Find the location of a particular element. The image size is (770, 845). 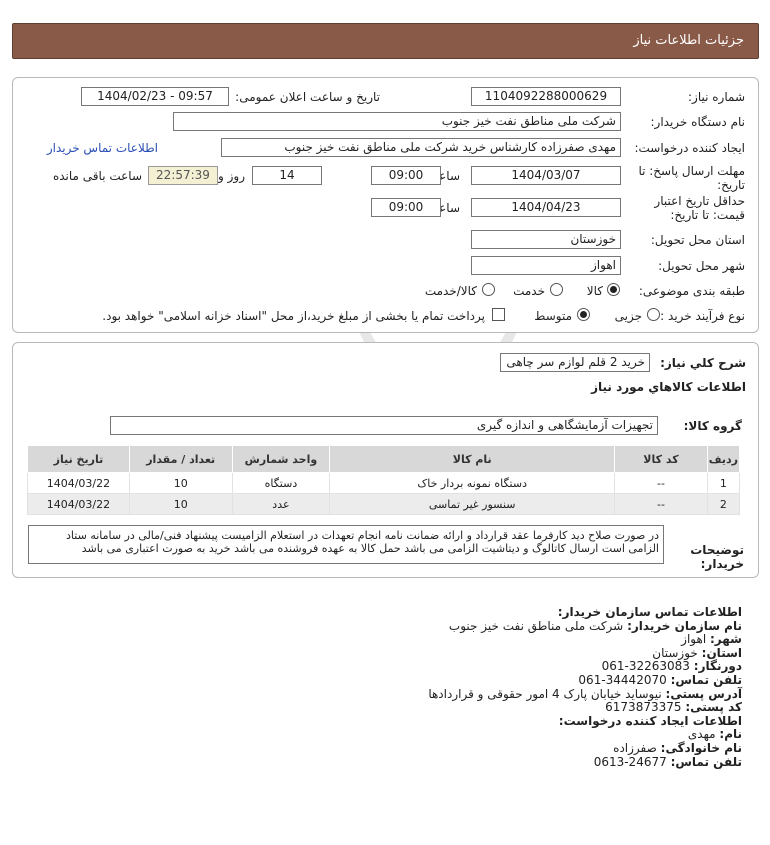

creator-heading: اطلاعات ایجاد کننده درخواست: is located at coordinates (650, 720).